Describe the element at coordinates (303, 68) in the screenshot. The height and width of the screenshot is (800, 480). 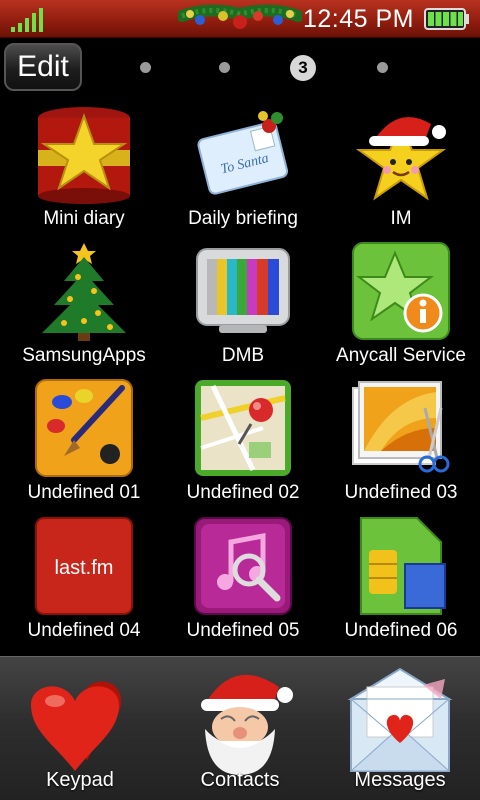
I see `page-indicator-current: 3` at that location.